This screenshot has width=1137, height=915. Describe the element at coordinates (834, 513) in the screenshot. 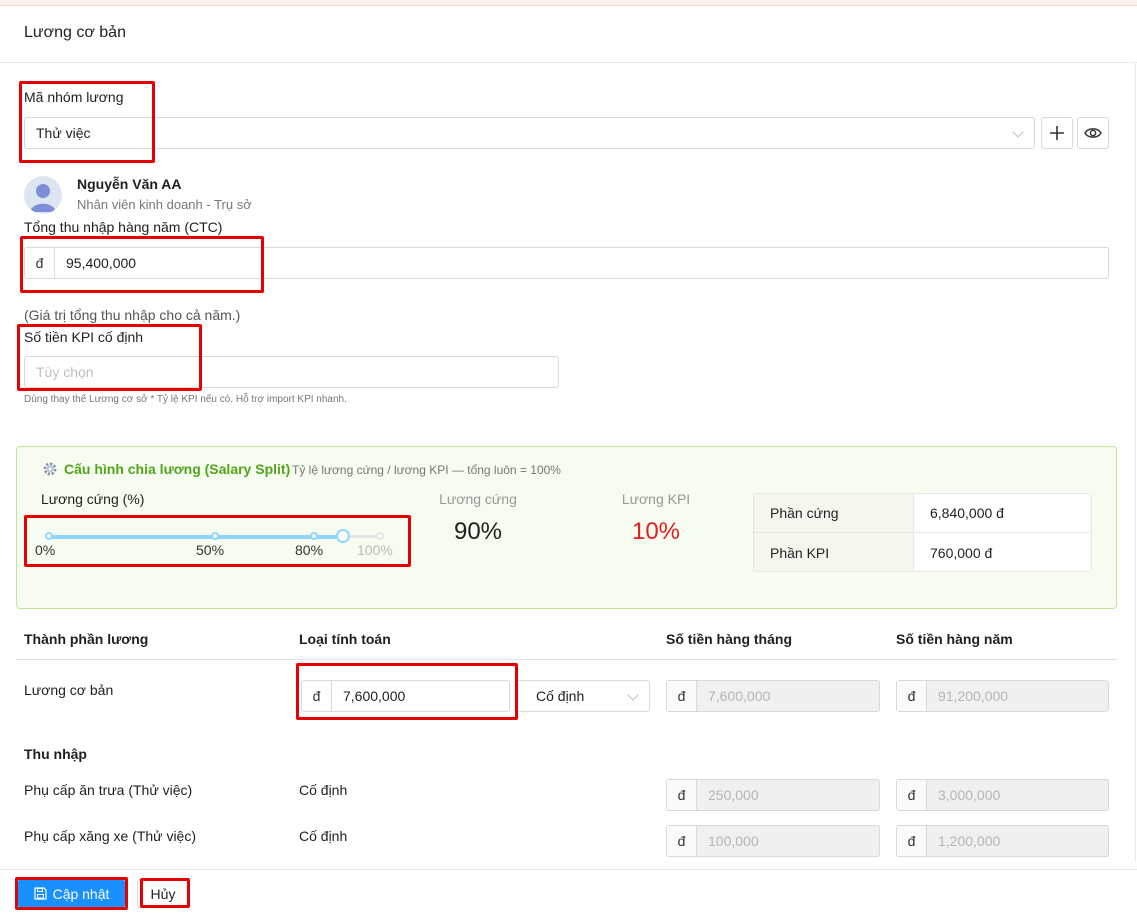

I see `split-row-key: Phần cứng` at that location.